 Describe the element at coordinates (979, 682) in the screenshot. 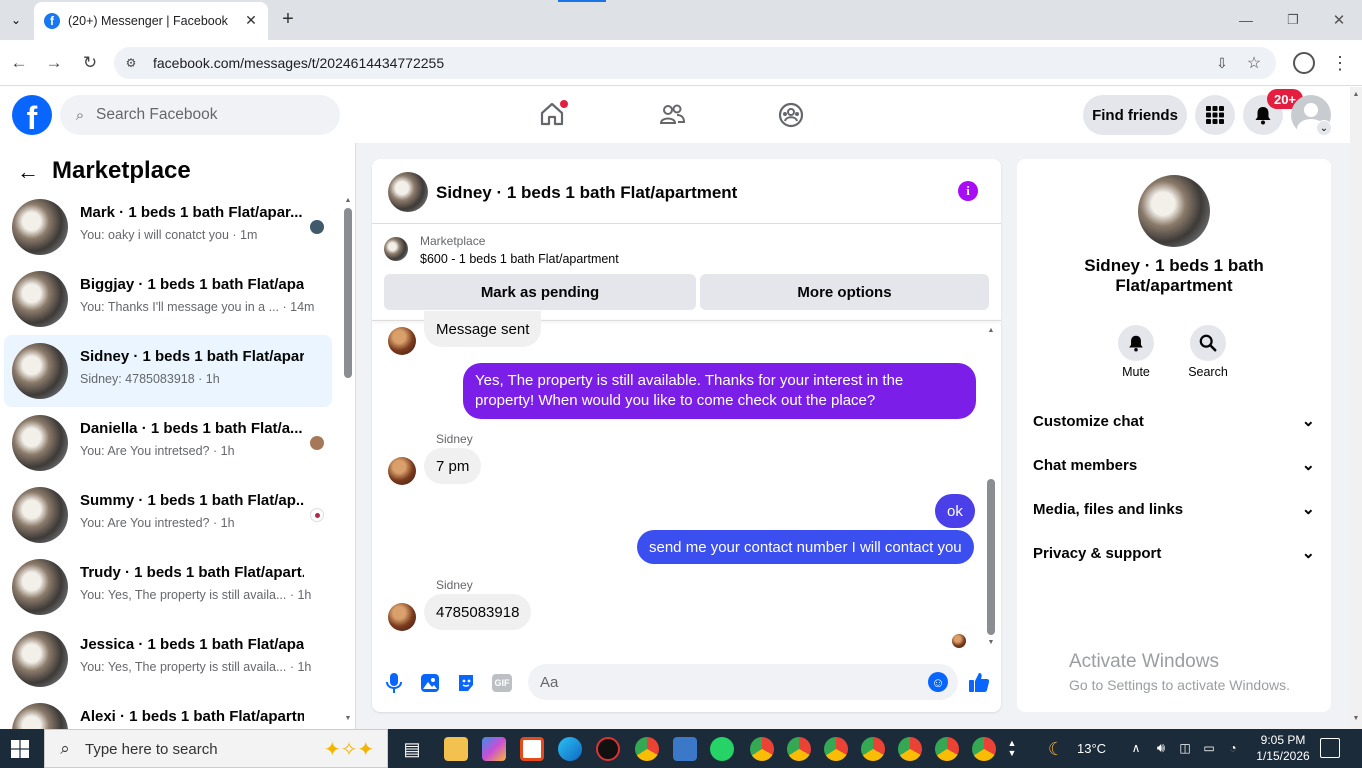

I see `thumbs-up-icon` at that location.